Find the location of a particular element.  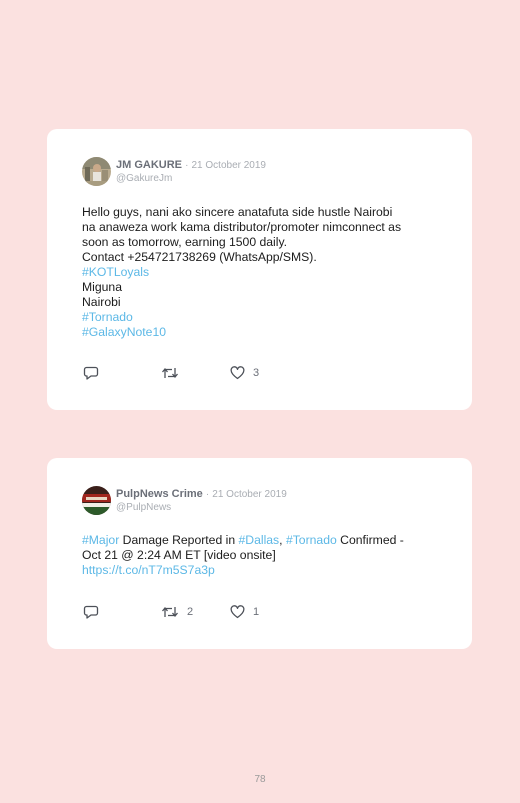

like-count: 1 is located at coordinates (256, 612).